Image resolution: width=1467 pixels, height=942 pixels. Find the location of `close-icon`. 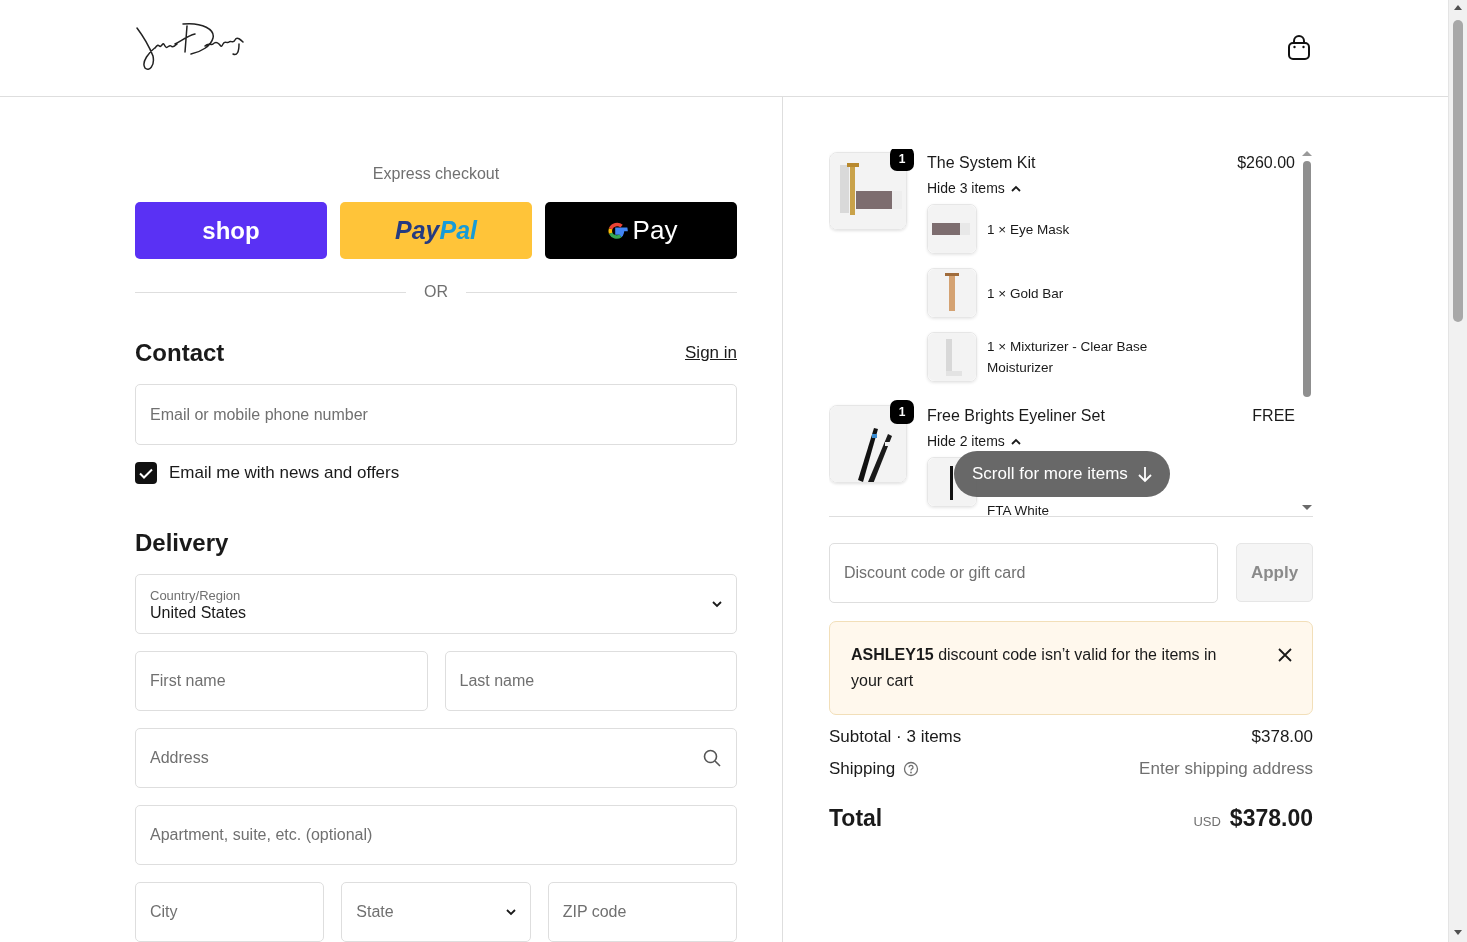

close-icon is located at coordinates (1285, 655).